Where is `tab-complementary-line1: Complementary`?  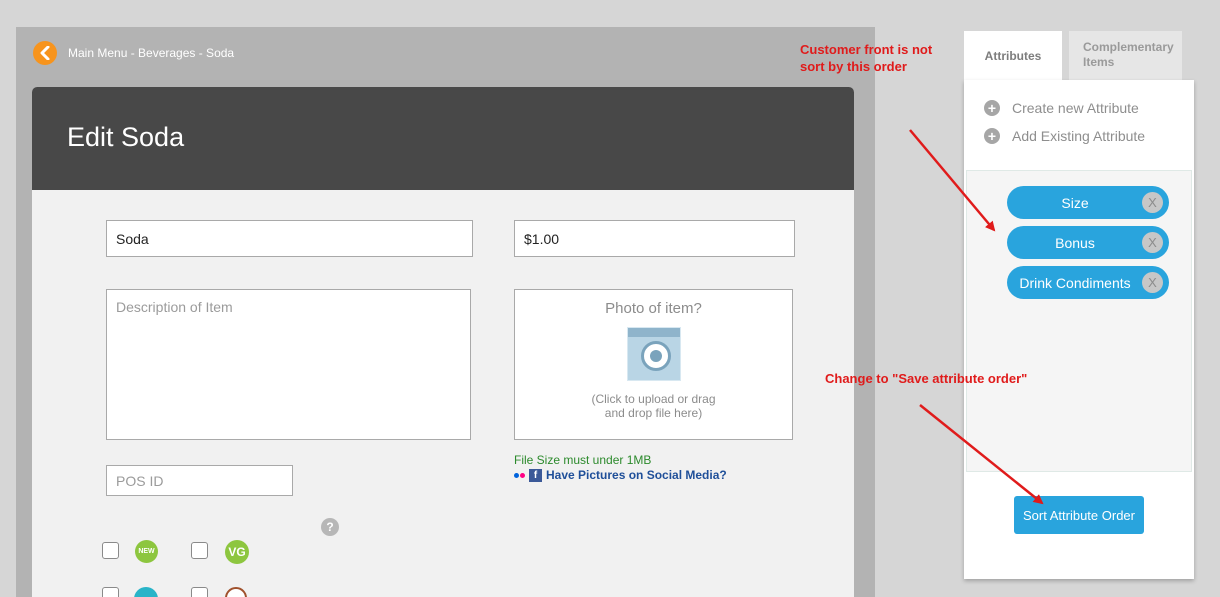
tab-complementary-line1: Complementary is located at coordinates (1128, 47).